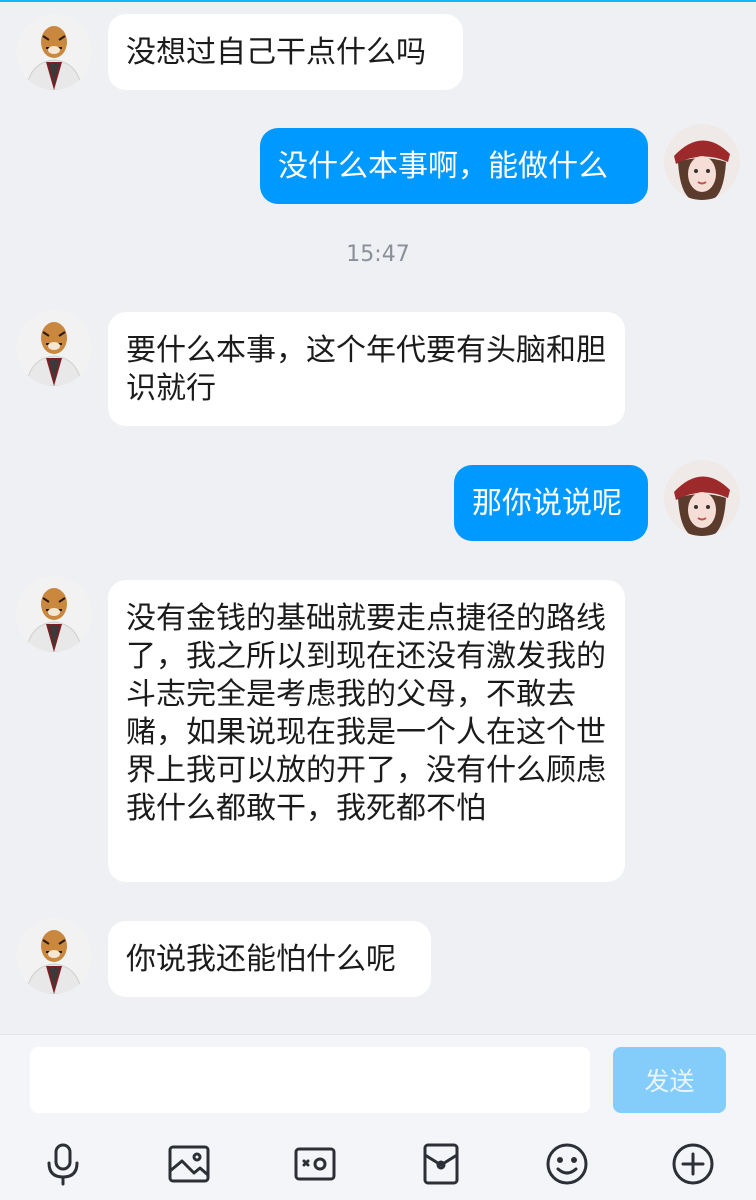 This screenshot has height=1200, width=756. What do you see at coordinates (276, 52) in the screenshot?
I see `message-text: 没想过自己干点什么吗` at bounding box center [276, 52].